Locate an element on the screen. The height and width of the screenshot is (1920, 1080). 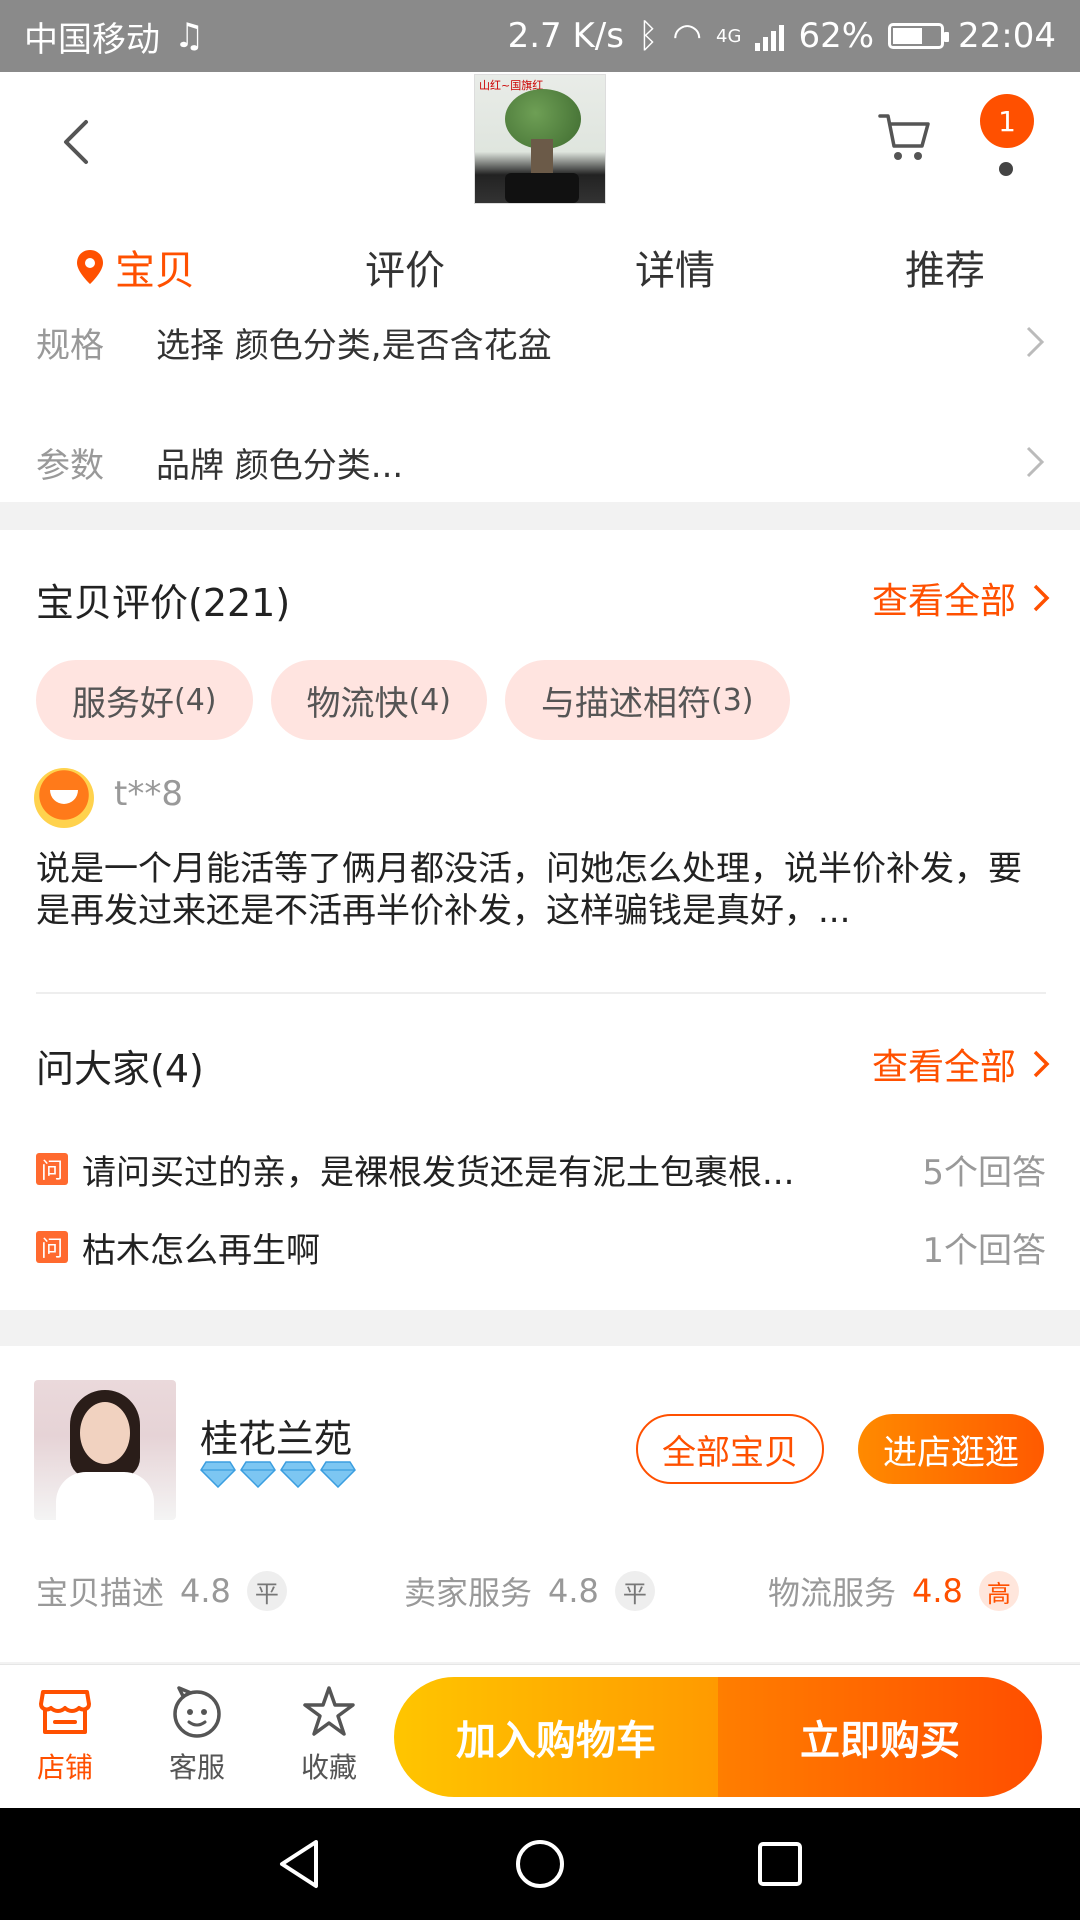
carrier-label: 中国移动 is located at coordinates (92, 39).